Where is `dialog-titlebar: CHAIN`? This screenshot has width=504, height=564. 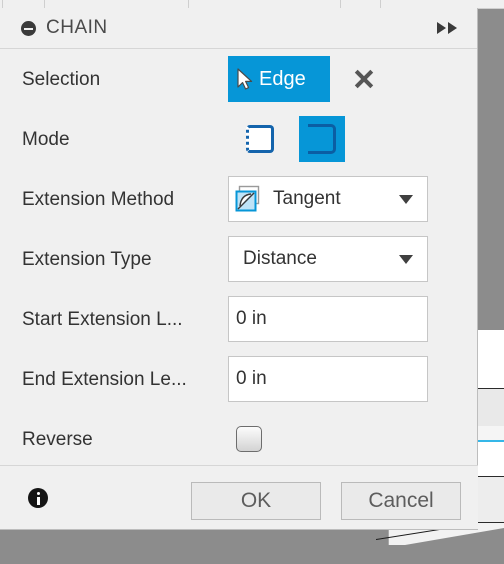
dialog-titlebar: CHAIN is located at coordinates (238, 28).